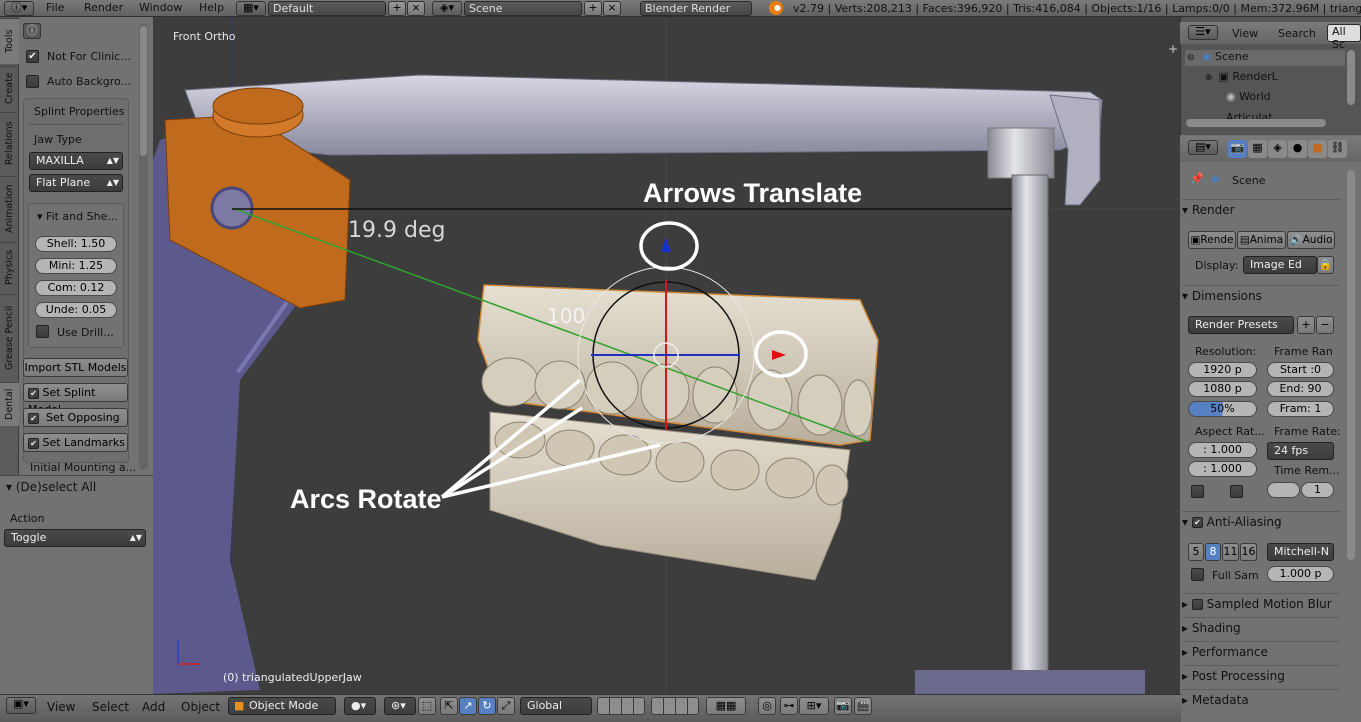 The width and height of the screenshot is (1361, 722). I want to click on outliner-filter-select: All Sc, so click(1344, 37).